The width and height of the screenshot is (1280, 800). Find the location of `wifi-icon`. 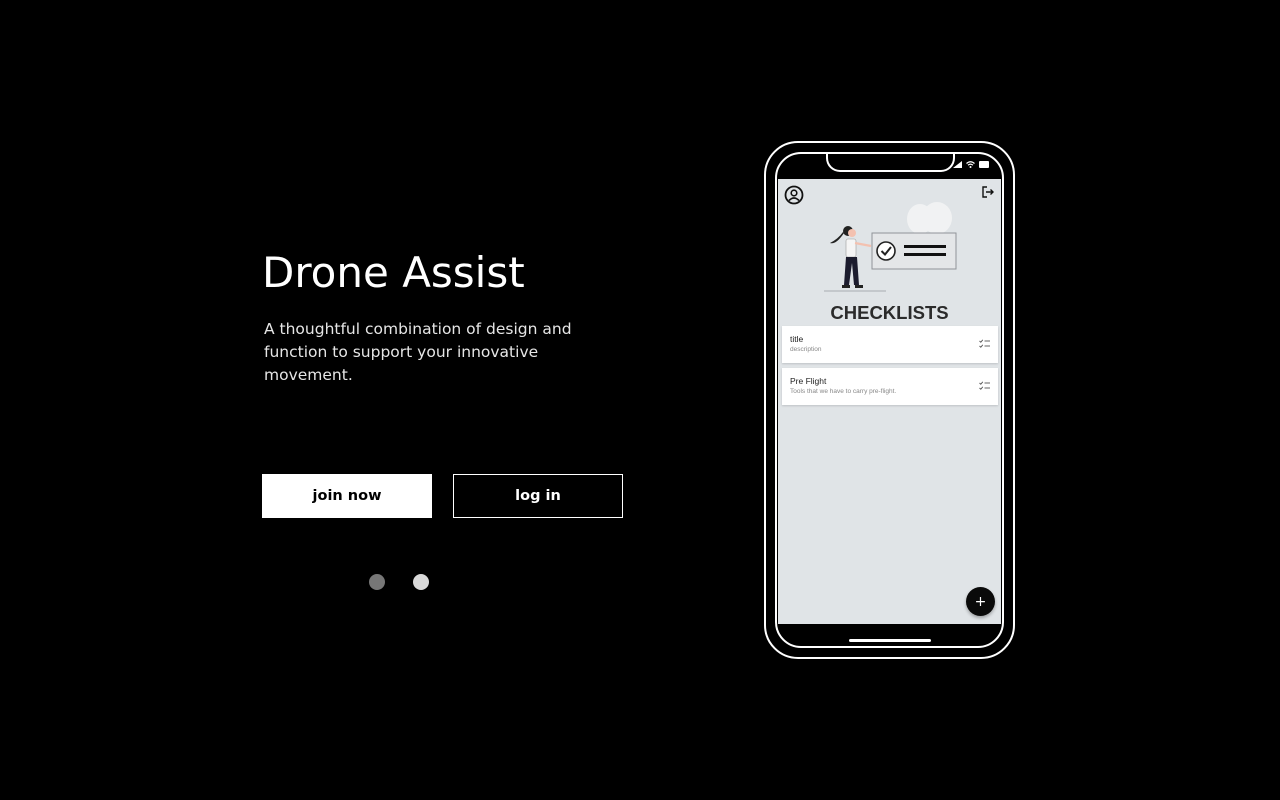

wifi-icon is located at coordinates (970, 164).